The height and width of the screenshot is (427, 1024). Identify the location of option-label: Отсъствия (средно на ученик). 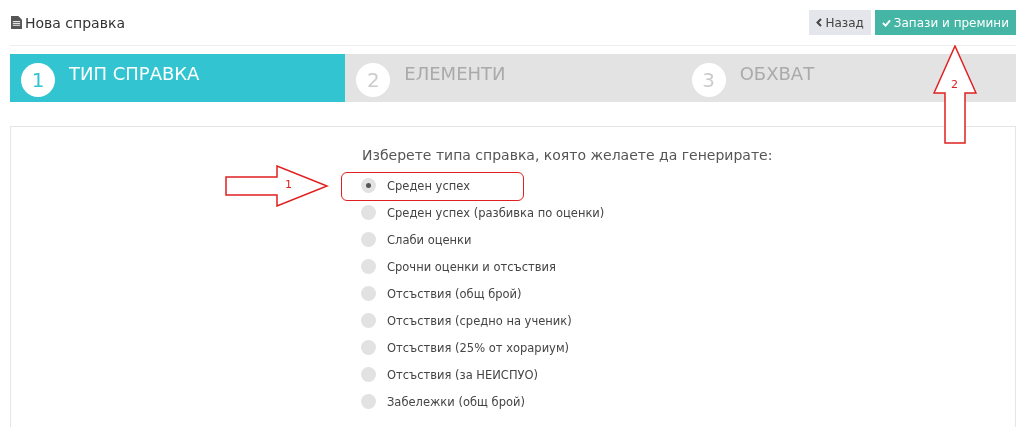
(479, 320).